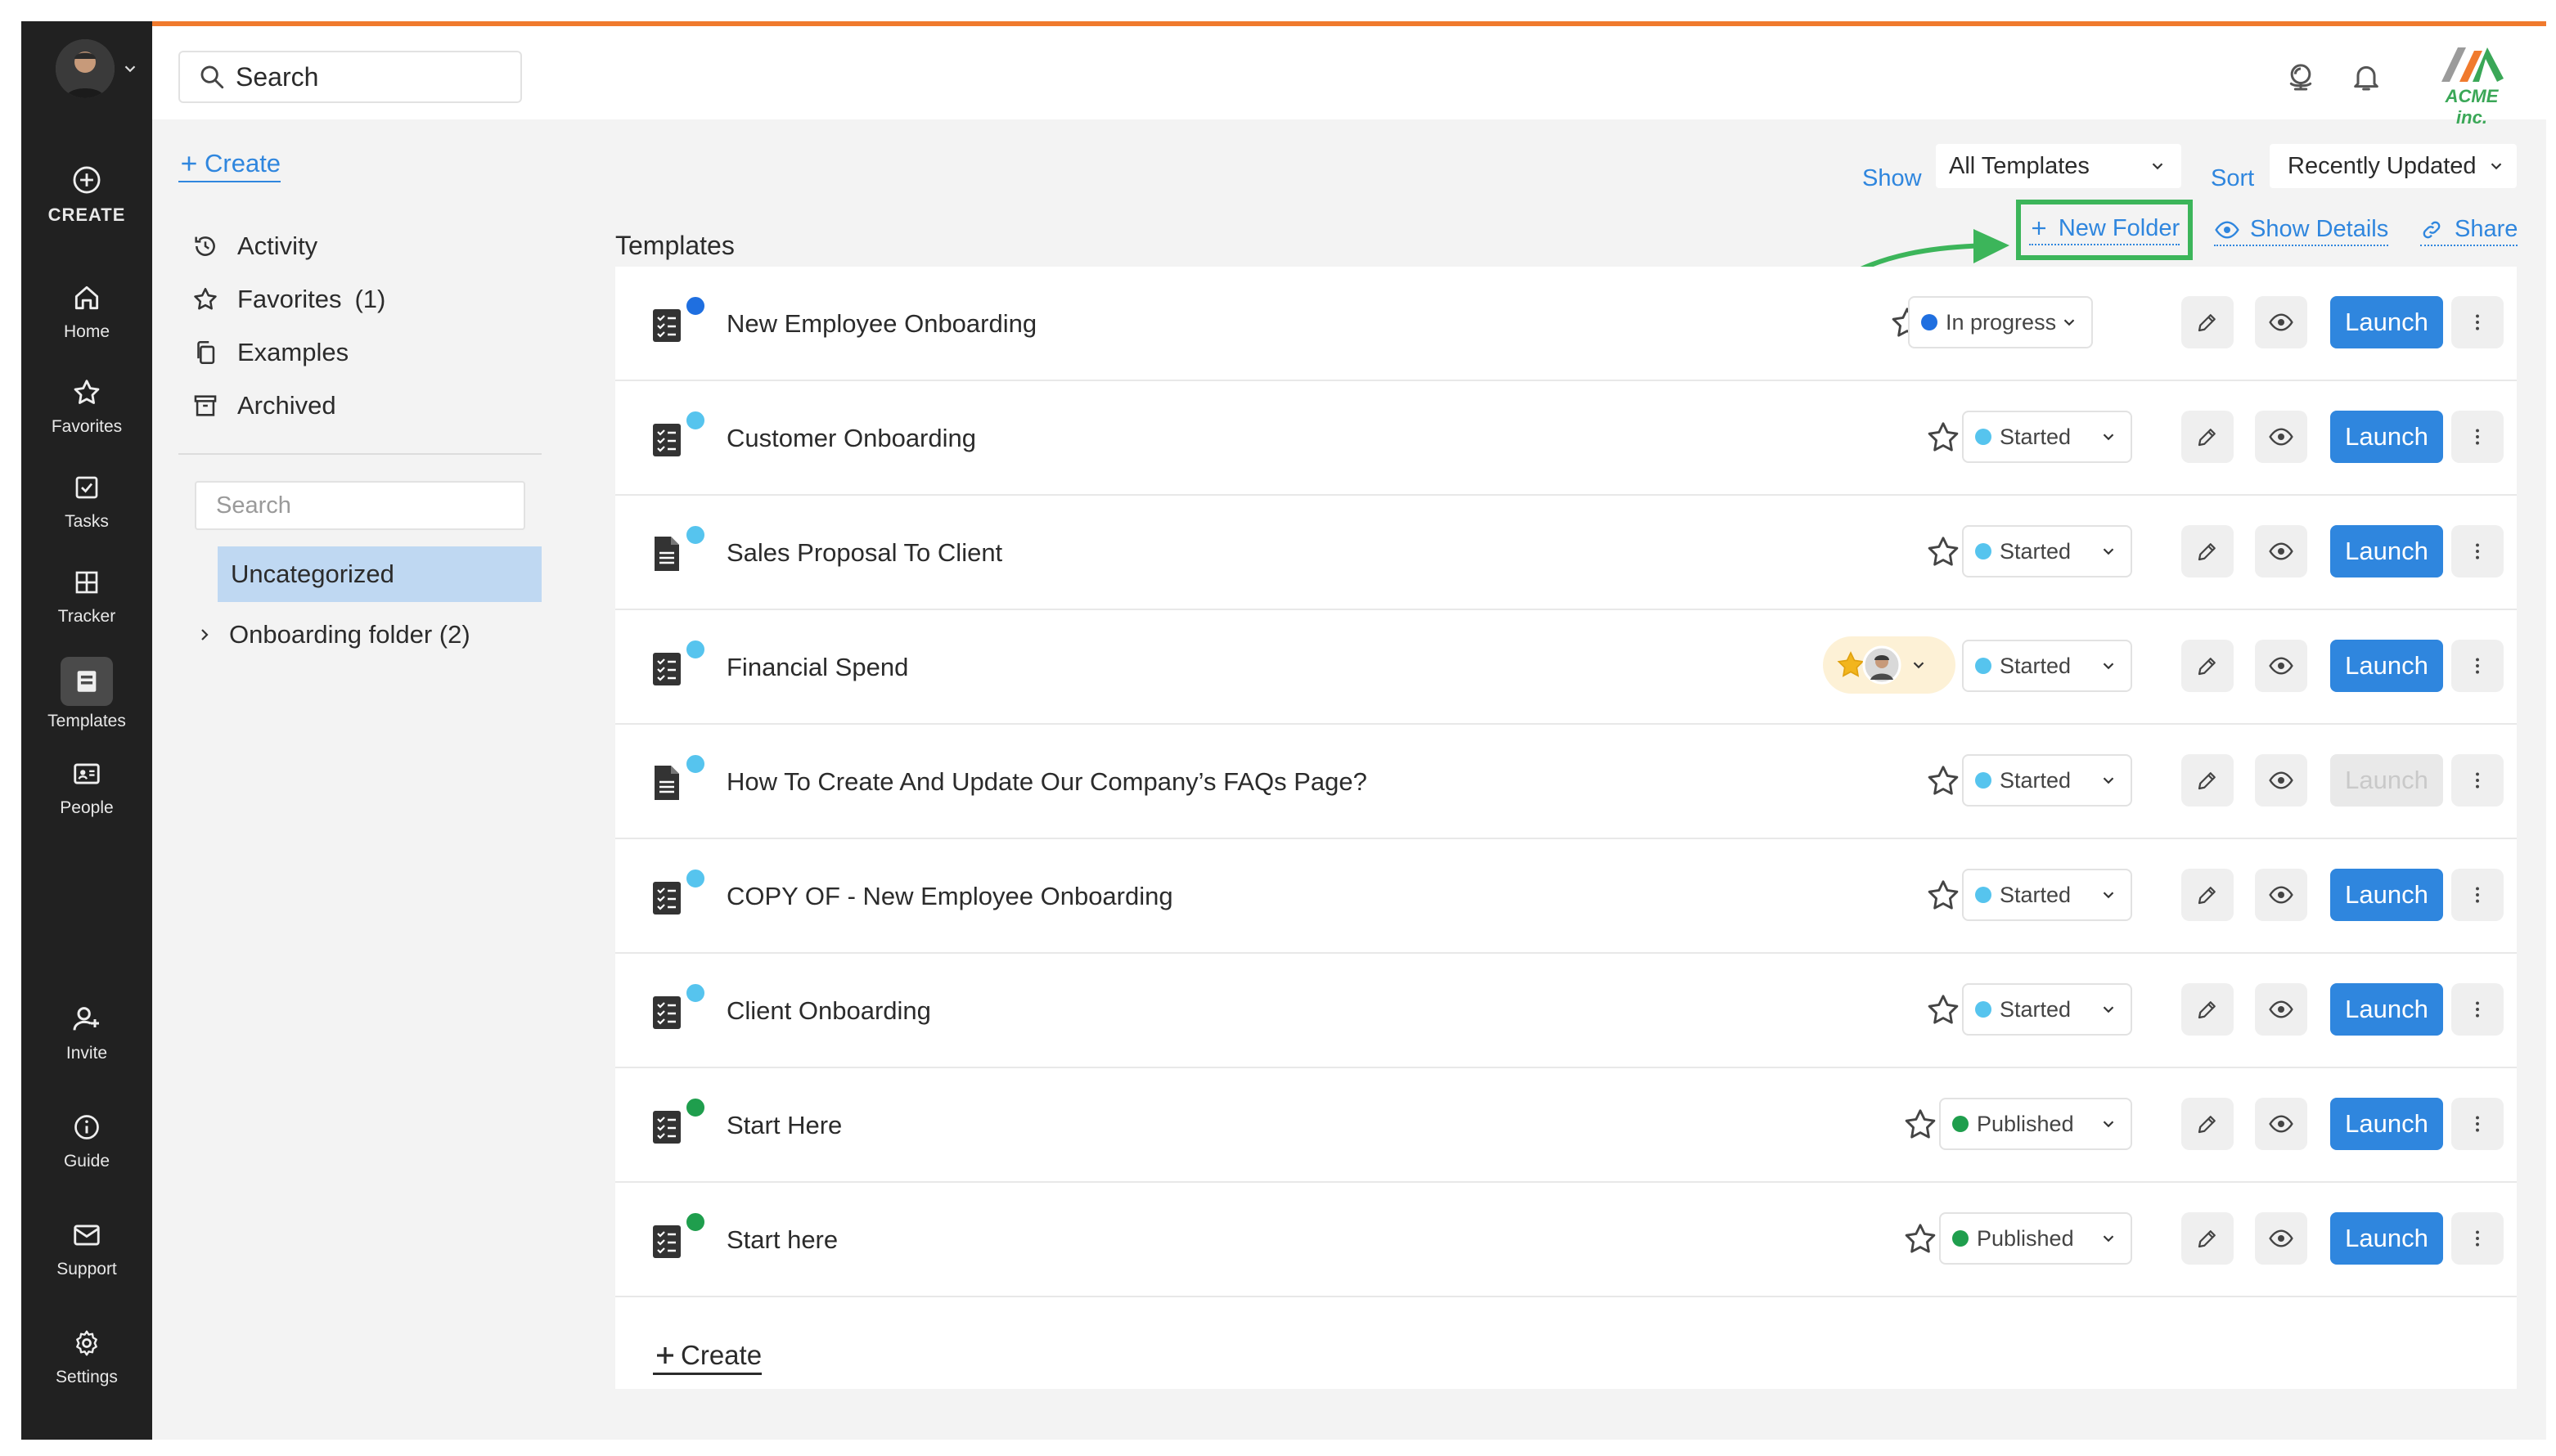 The width and height of the screenshot is (2556, 1456). Describe the element at coordinates (2302, 231) in the screenshot. I see `show-details-button: Show Details` at that location.